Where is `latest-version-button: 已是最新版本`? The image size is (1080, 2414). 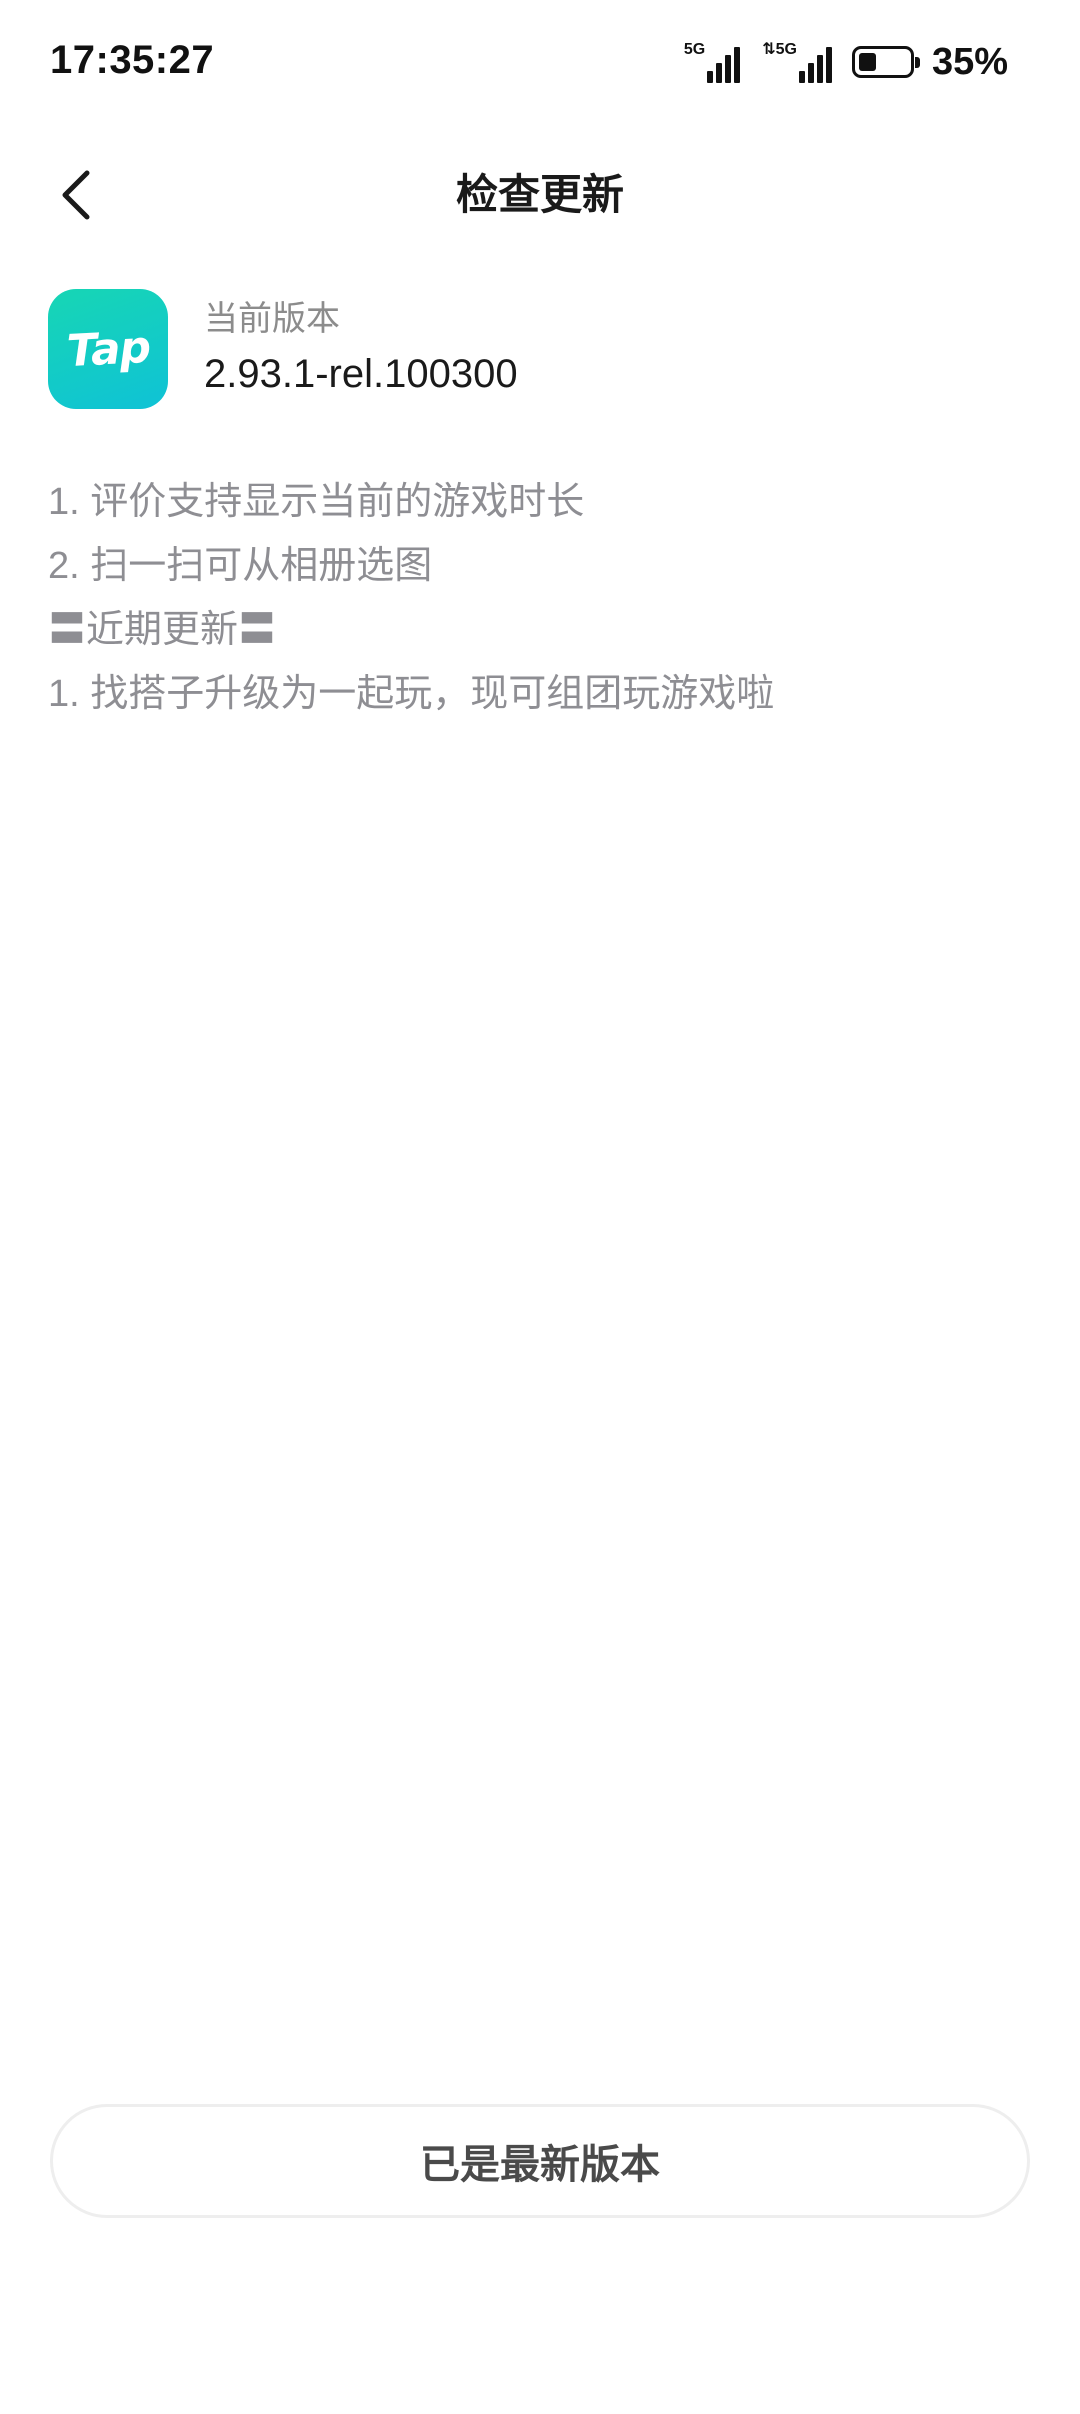
latest-version-button: 已是最新版本 is located at coordinates (540, 2161).